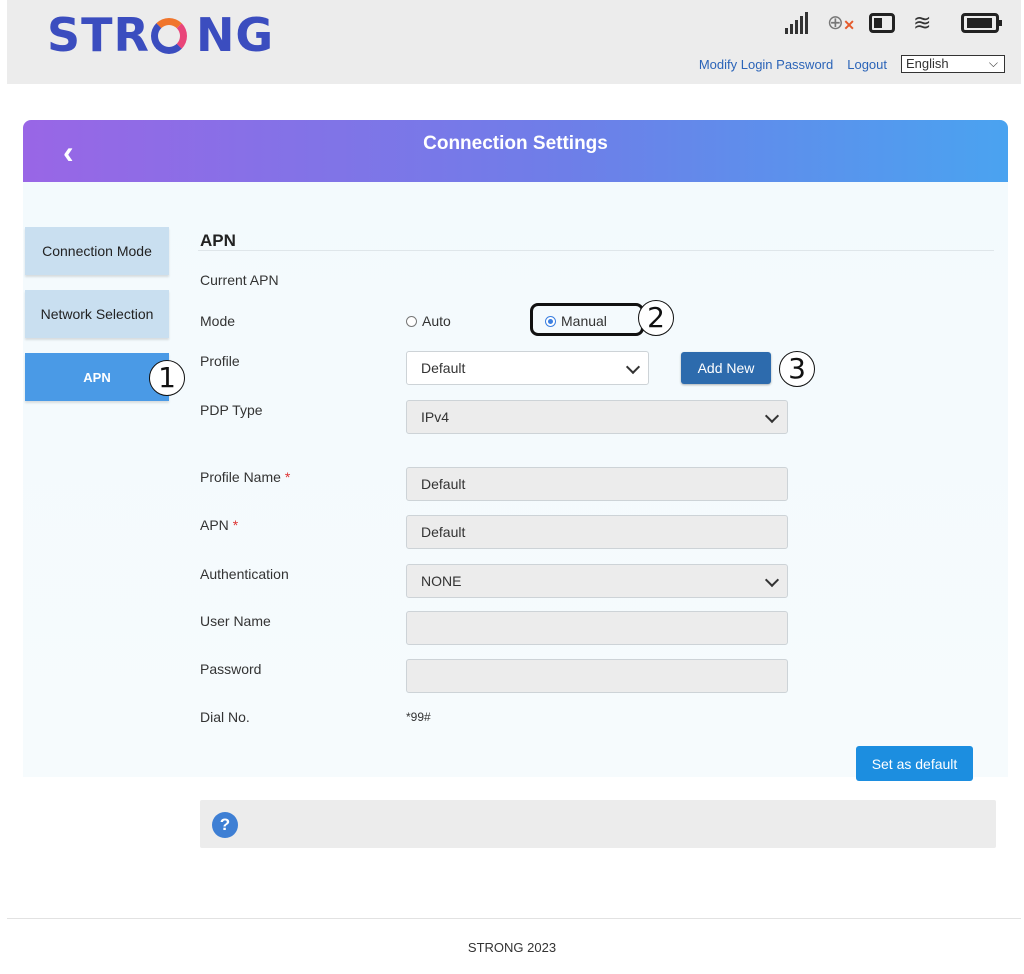  What do you see at coordinates (841, 23) in the screenshot?
I see `globe-disconnected-icon: ⊕ ✕` at bounding box center [841, 23].